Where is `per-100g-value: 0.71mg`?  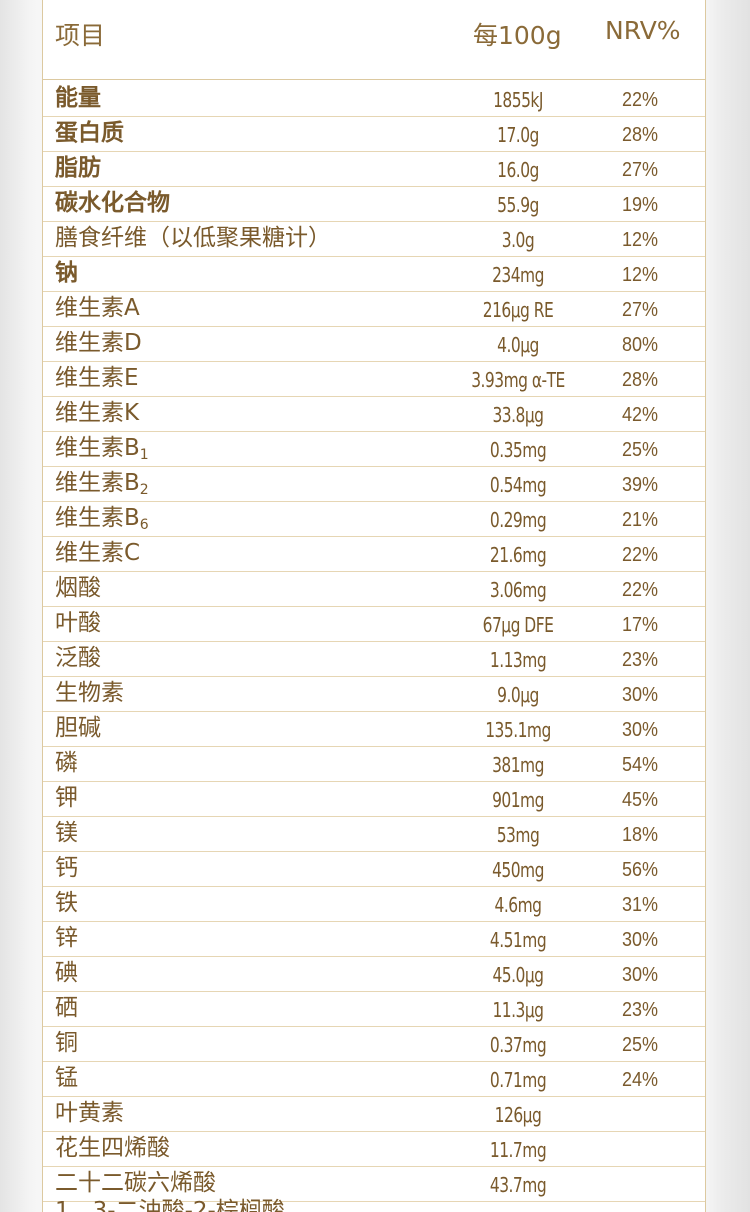 per-100g-value: 0.71mg is located at coordinates (518, 1080).